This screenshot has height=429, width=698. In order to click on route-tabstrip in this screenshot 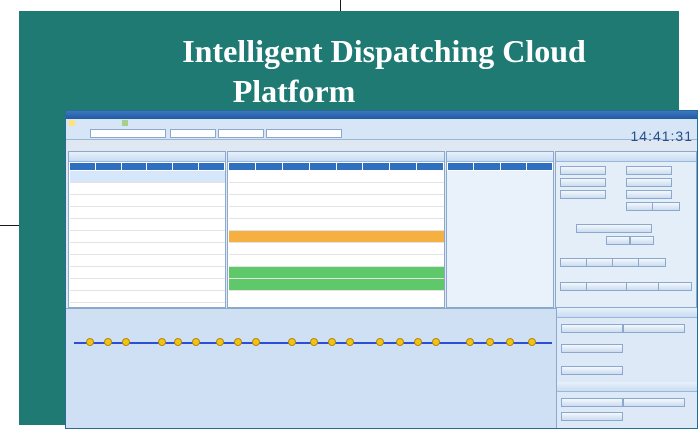, I will do `click(312, 312)`.